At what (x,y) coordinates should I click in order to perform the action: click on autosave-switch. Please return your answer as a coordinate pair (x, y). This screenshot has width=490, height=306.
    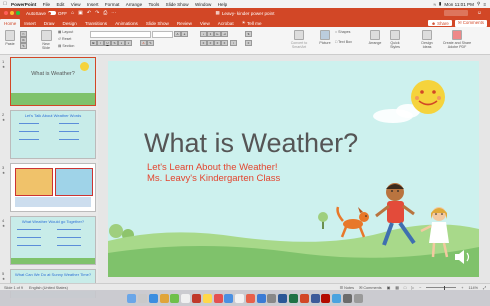
    Looking at the image, I should click on (51, 13).